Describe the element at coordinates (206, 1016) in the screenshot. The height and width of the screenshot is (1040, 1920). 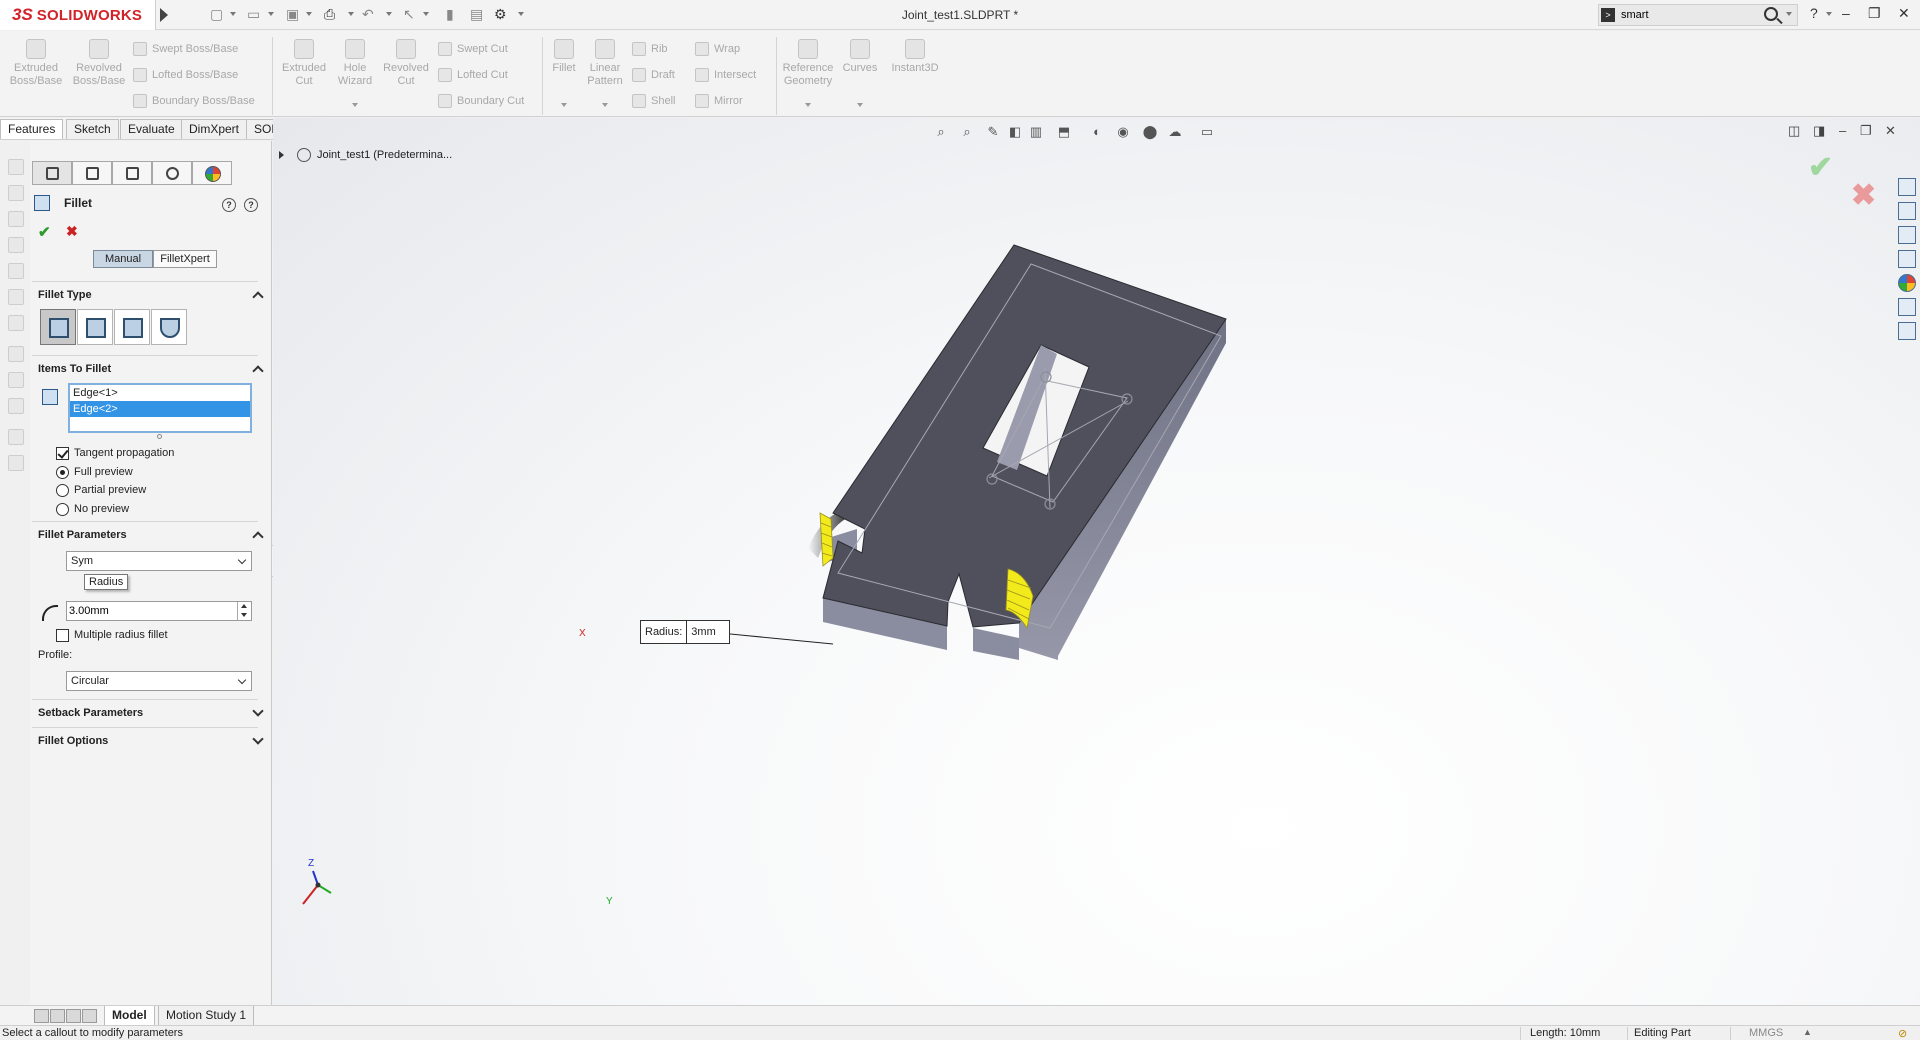
I see `tab-motion-study-1: Motion Study 1` at that location.